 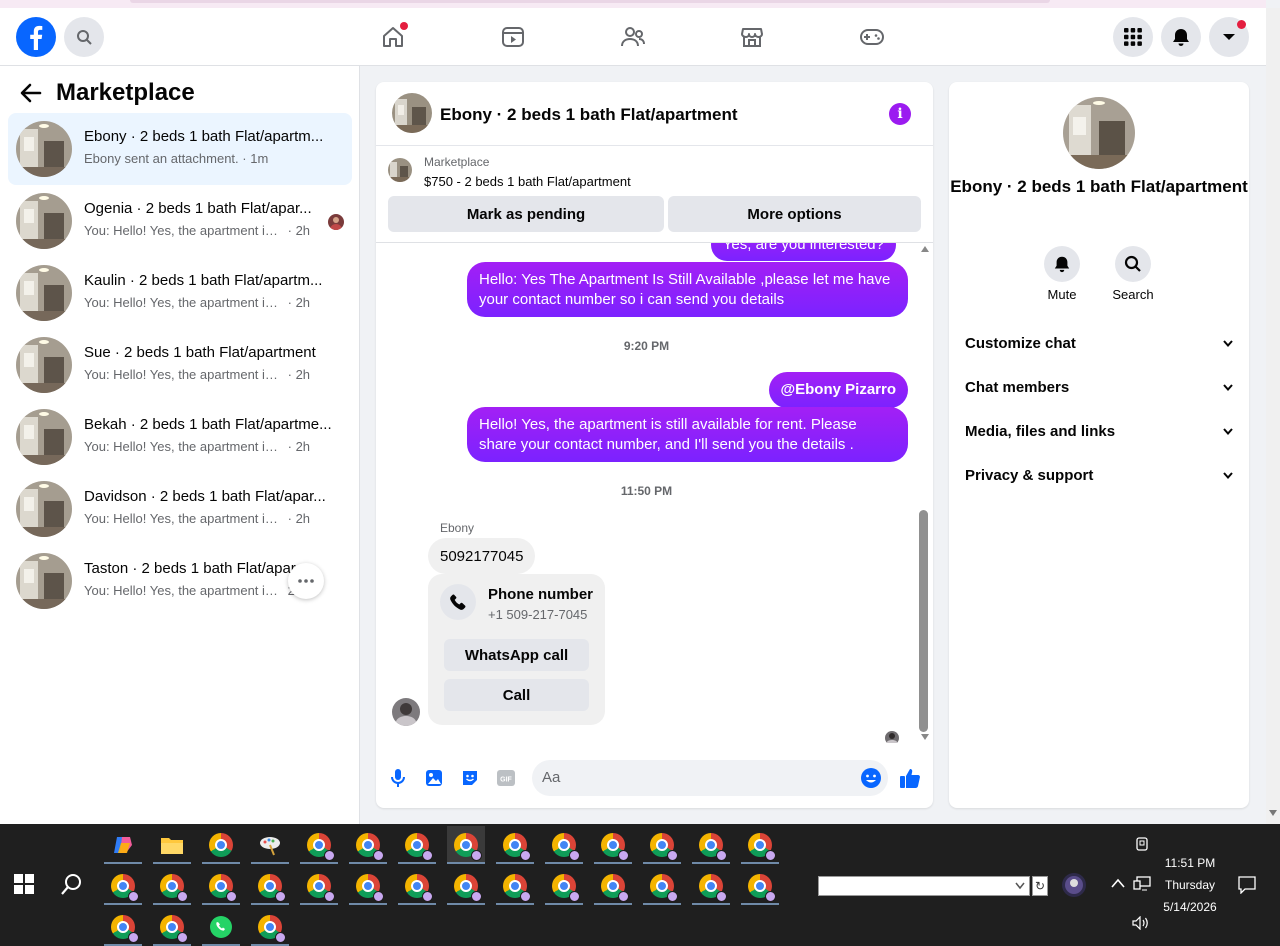 I want to click on details-section: Privacy & support, so click(x=1099, y=475).